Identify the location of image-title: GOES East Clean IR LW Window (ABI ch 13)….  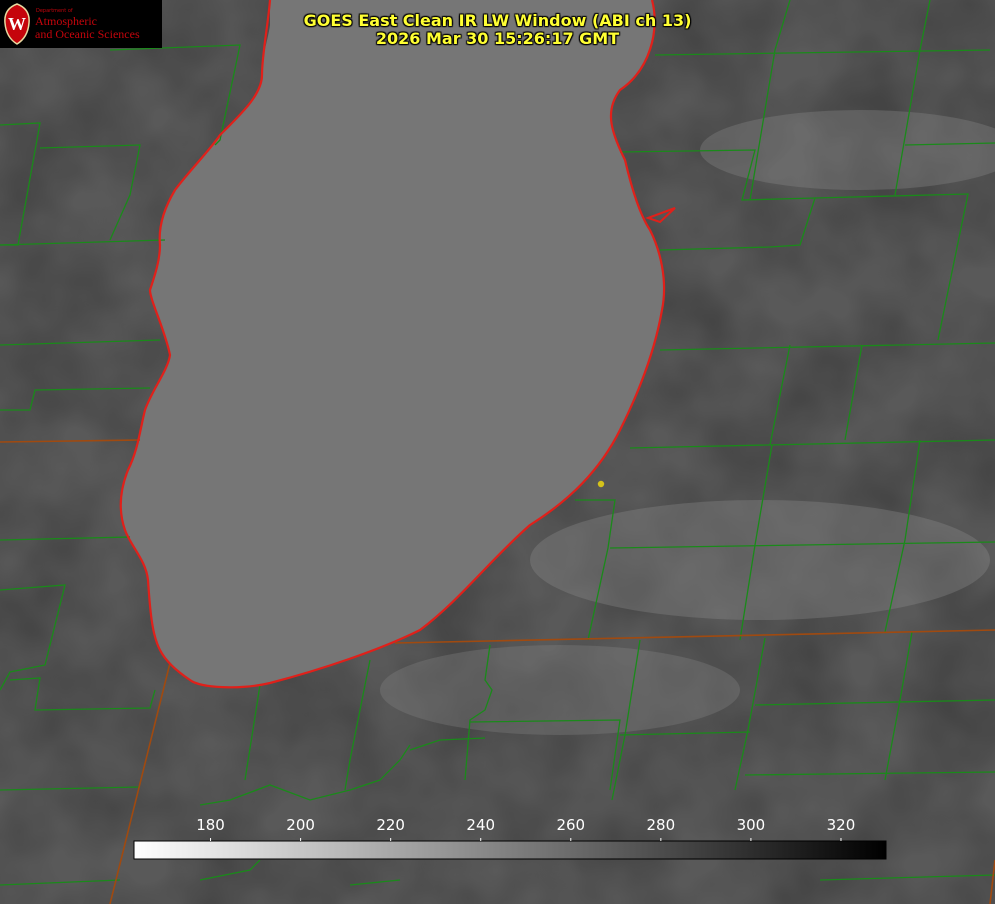
(497, 30).